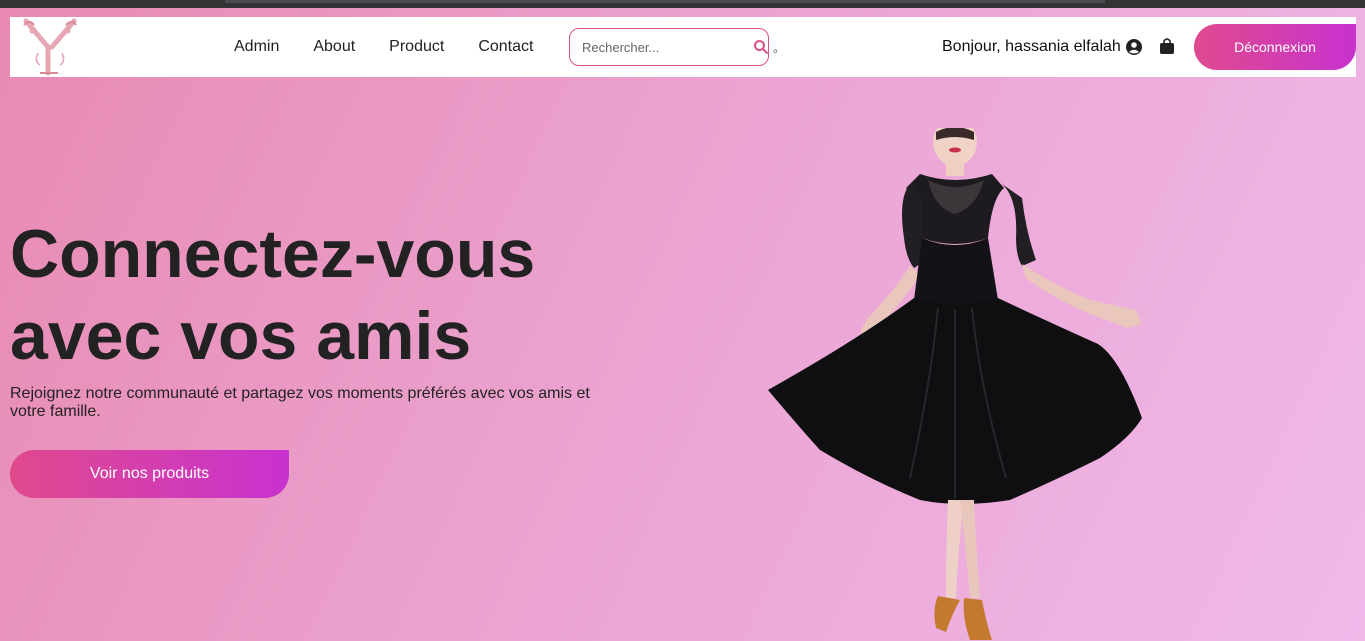  What do you see at coordinates (383, 47) in the screenshot?
I see `nav-links: Admin About Product Contact` at bounding box center [383, 47].